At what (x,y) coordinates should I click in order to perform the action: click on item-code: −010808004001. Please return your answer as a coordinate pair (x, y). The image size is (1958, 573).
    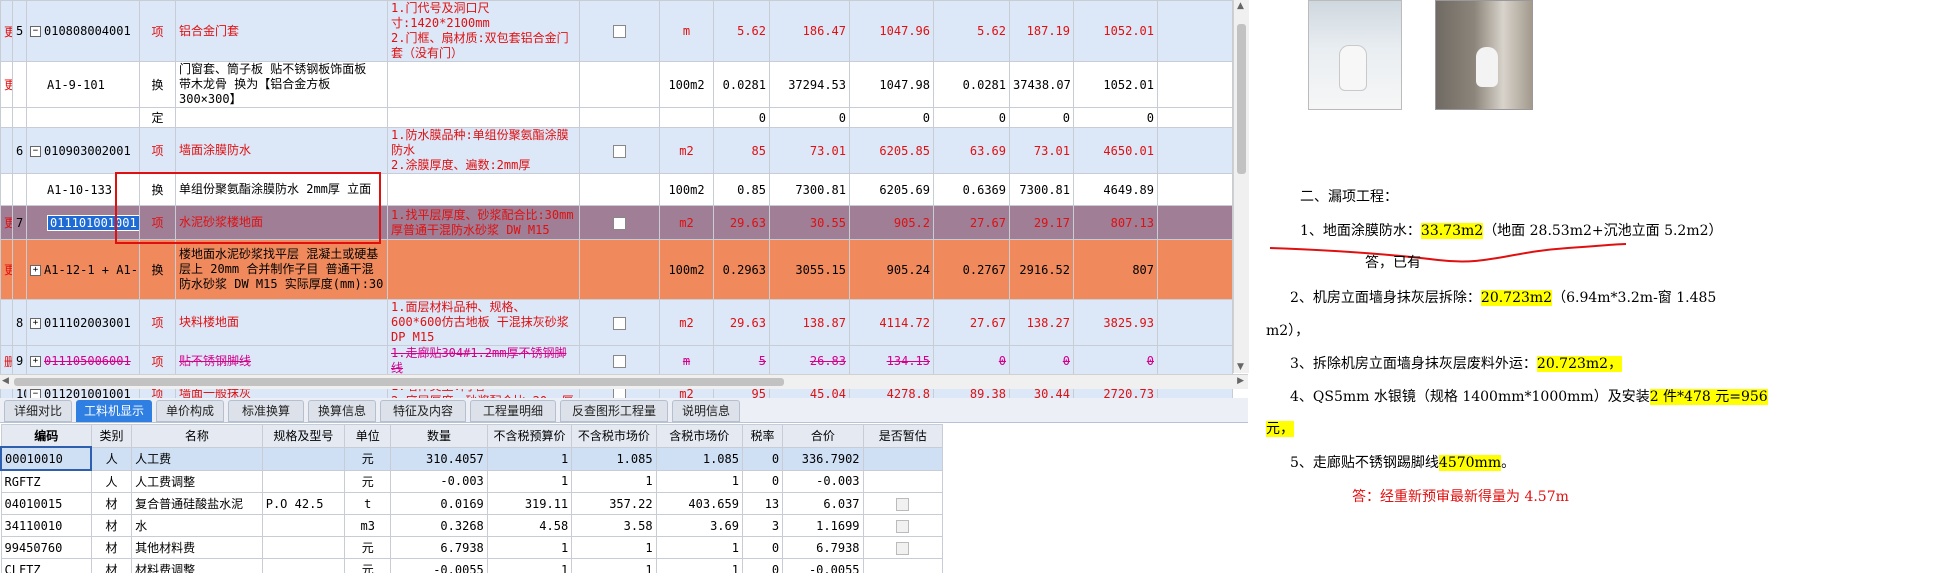
    Looking at the image, I should click on (83, 31).